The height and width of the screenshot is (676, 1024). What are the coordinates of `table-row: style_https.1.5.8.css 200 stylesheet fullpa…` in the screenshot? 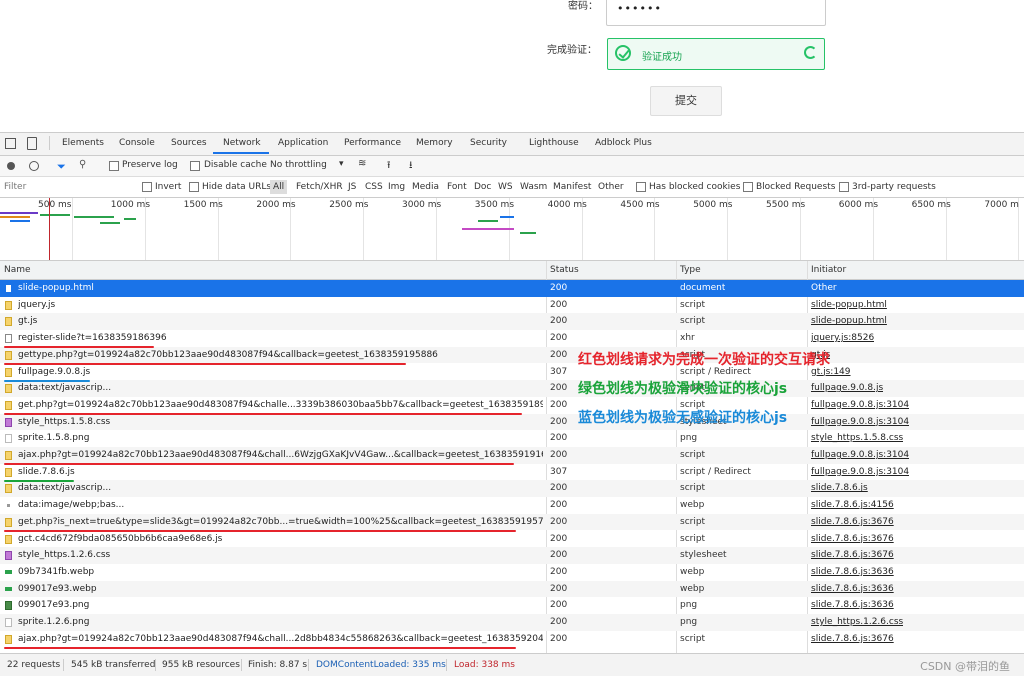 It's located at (512, 422).